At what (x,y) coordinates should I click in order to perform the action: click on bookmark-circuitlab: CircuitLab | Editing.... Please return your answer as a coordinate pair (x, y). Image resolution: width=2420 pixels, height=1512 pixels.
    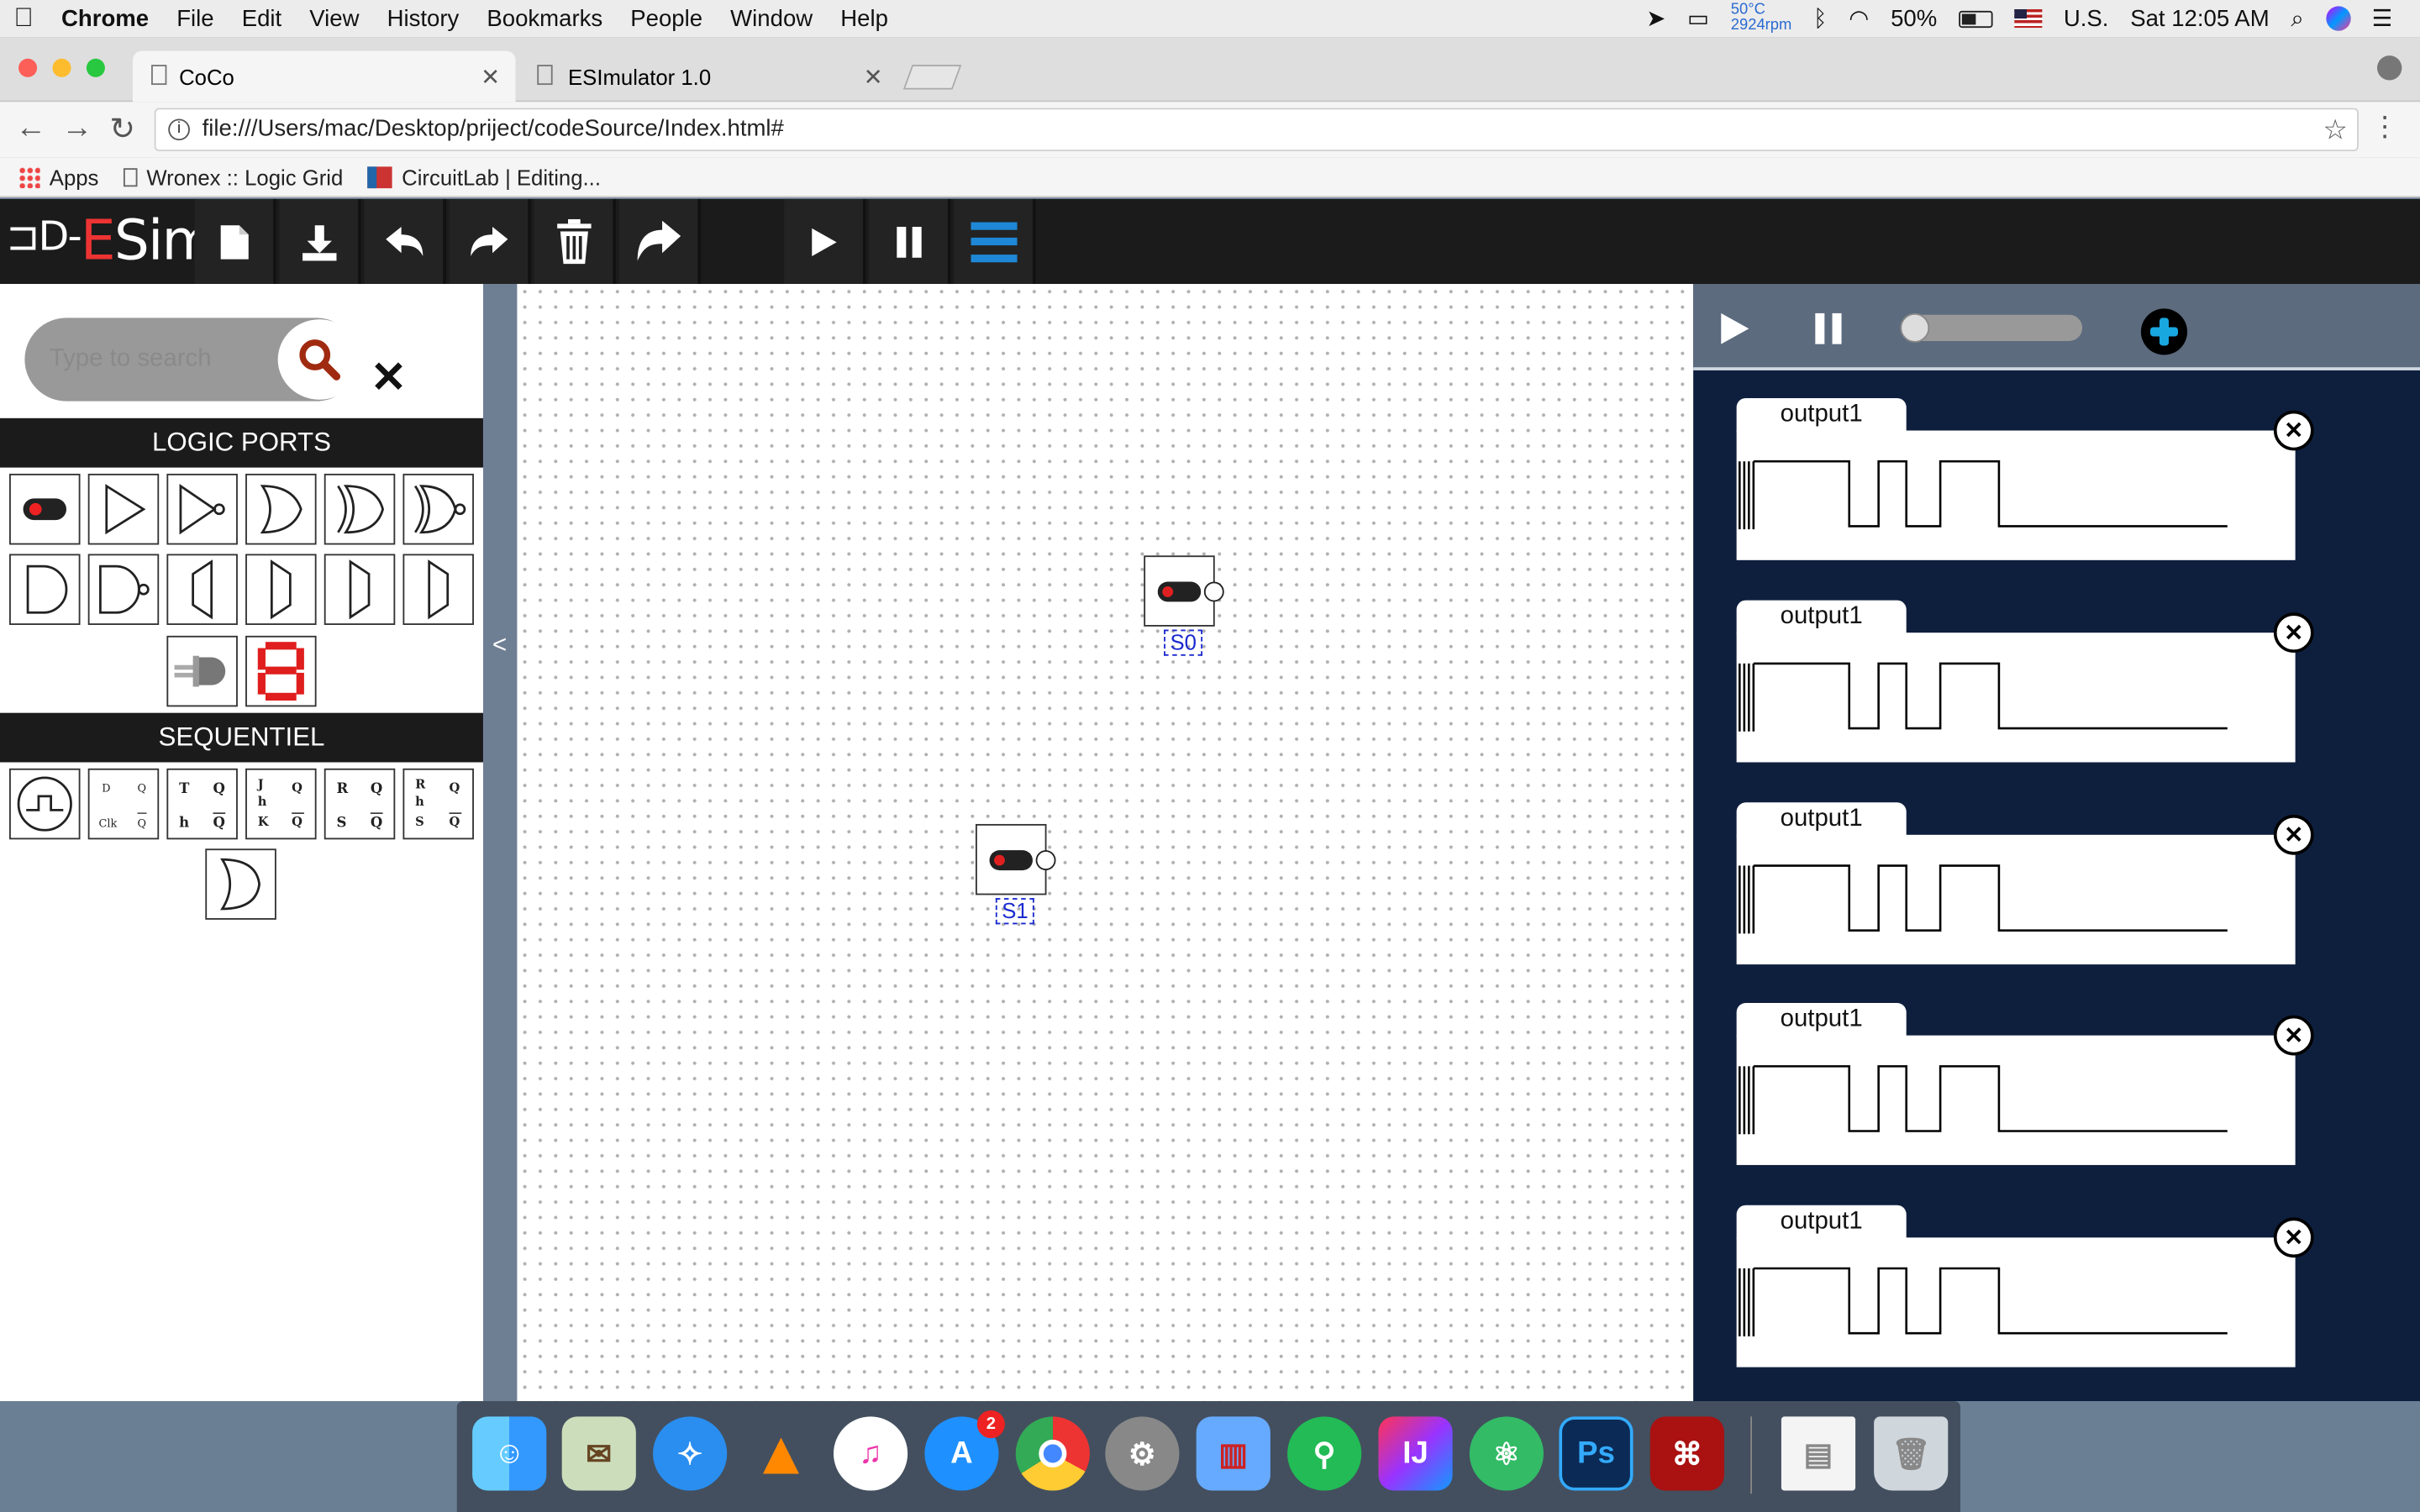
    Looking at the image, I should click on (484, 177).